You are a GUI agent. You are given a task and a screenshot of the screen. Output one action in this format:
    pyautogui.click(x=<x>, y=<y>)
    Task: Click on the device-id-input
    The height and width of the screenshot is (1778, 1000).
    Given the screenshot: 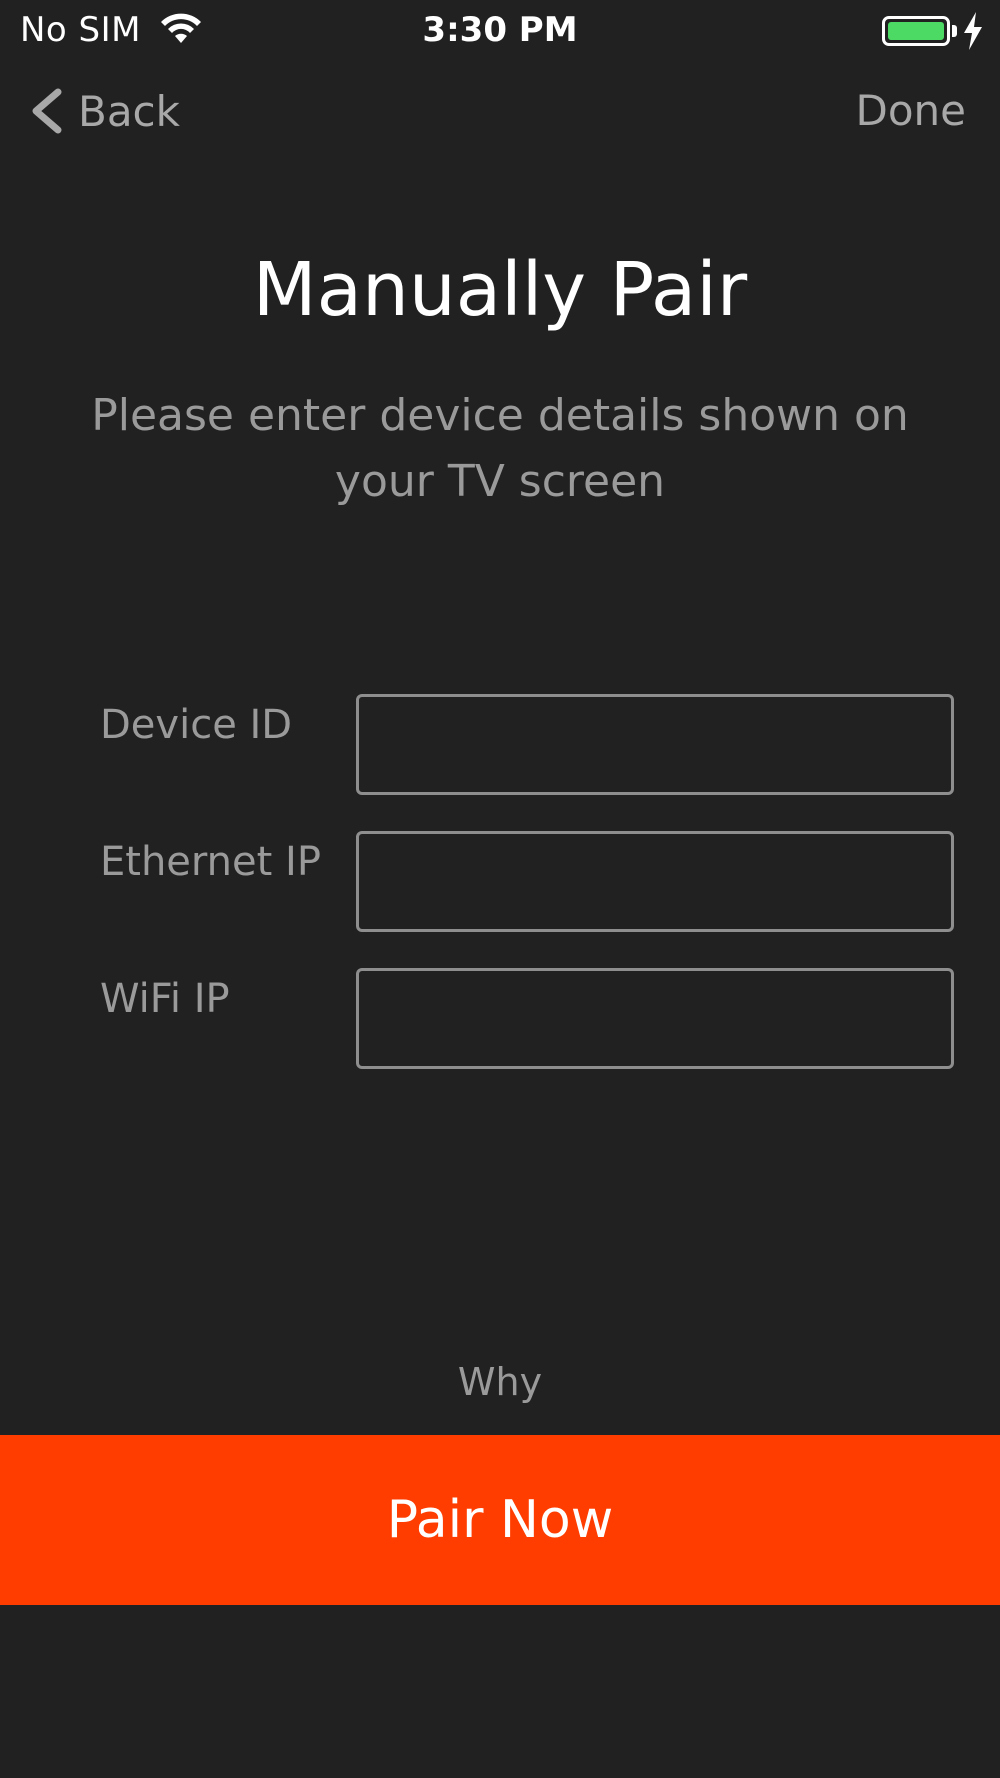 What is the action you would take?
    pyautogui.click(x=655, y=744)
    